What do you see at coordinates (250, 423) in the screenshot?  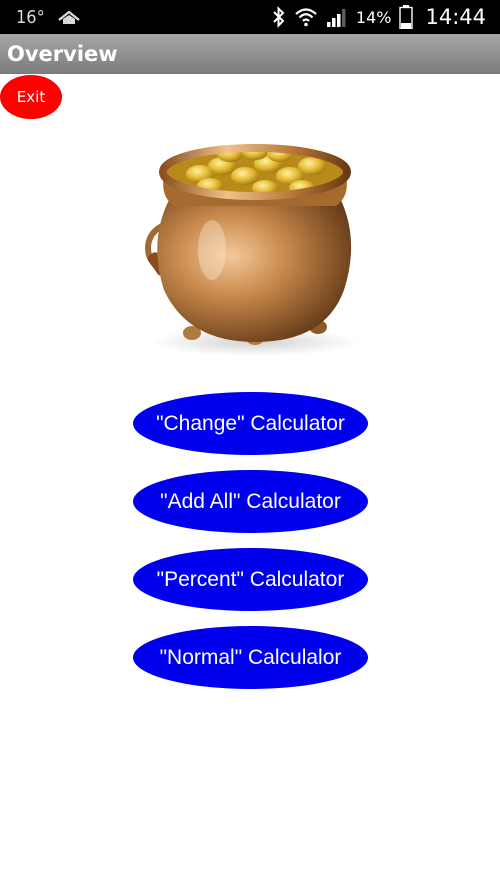 I see `change-calculator-button: "Change" Calculator` at bounding box center [250, 423].